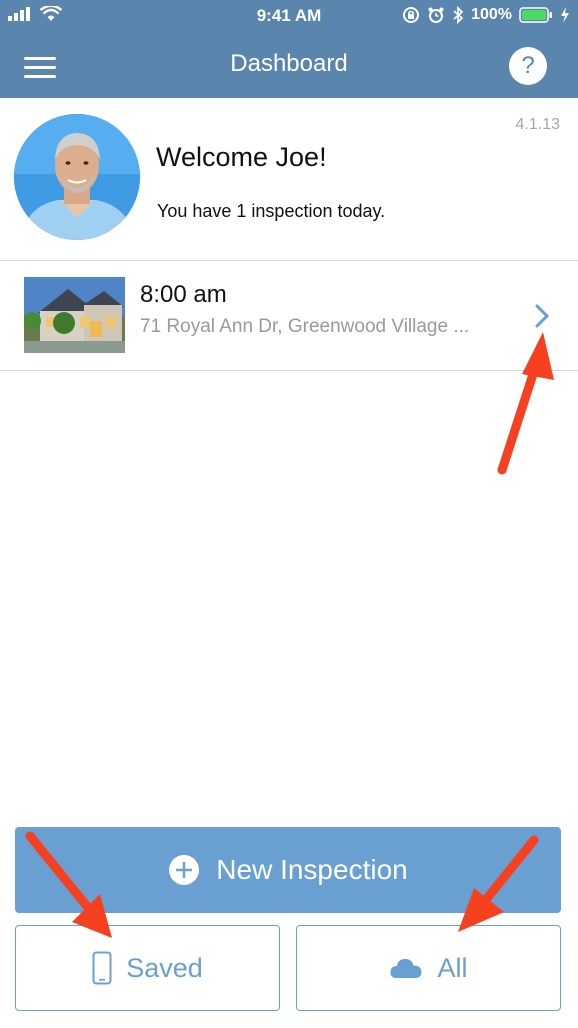  What do you see at coordinates (436, 15) in the screenshot?
I see `alarm-icon` at bounding box center [436, 15].